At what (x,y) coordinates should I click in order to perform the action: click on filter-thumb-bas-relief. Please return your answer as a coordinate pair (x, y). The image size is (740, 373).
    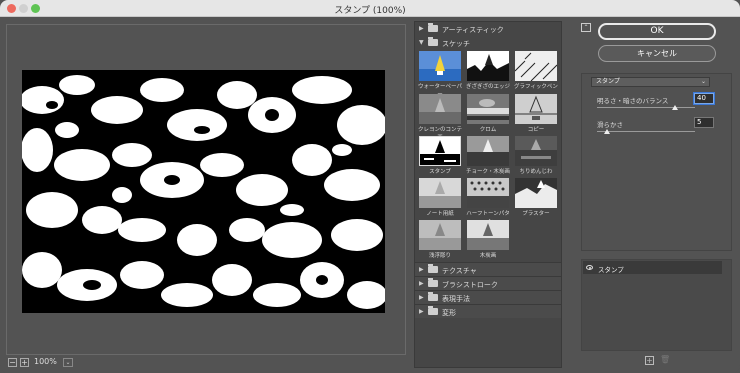
    Looking at the image, I should click on (440, 235).